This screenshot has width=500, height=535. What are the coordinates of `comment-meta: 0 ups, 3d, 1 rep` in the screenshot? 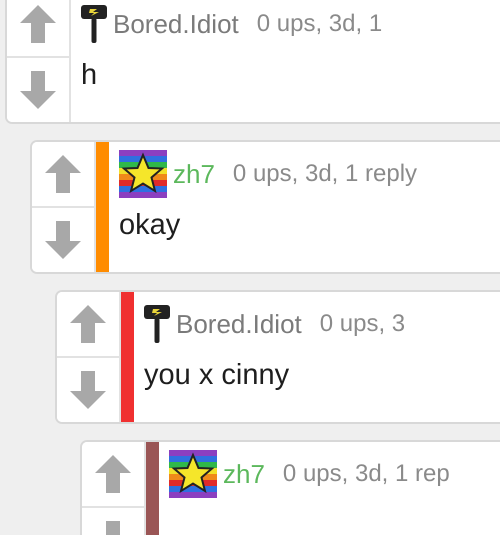 It's located at (366, 474).